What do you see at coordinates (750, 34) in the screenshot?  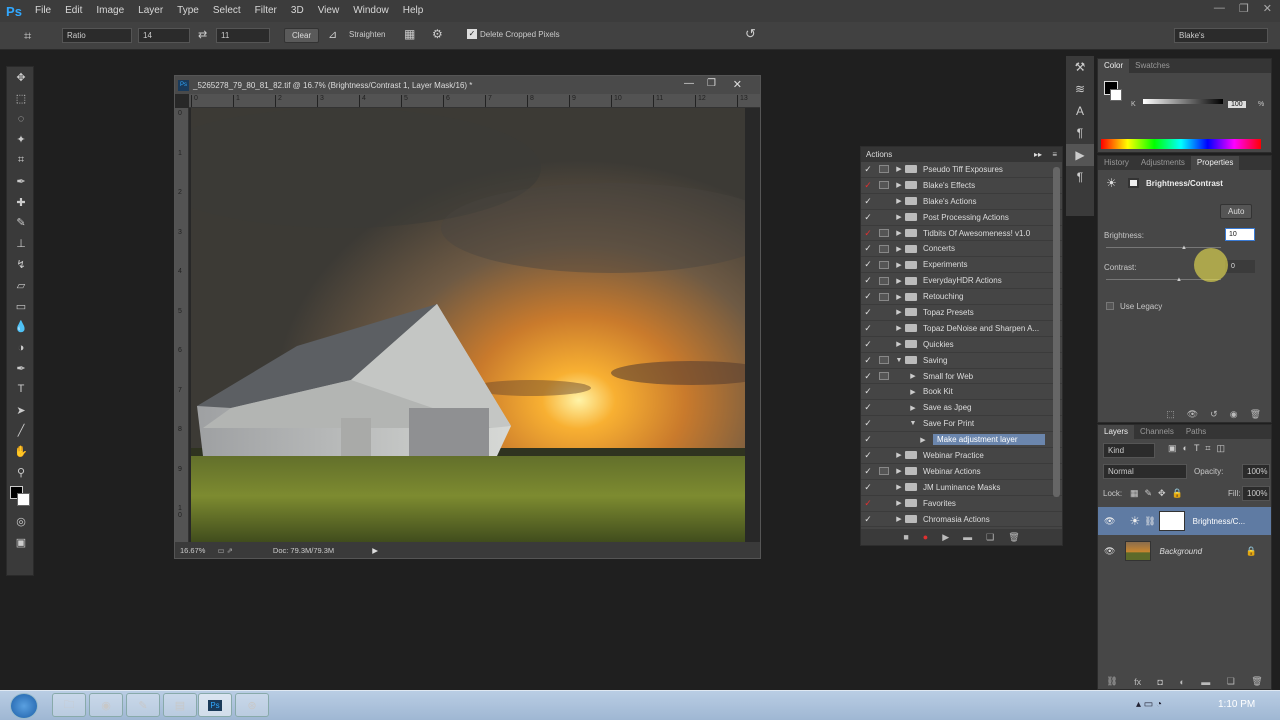 I see `reset-icon: ↺` at bounding box center [750, 34].